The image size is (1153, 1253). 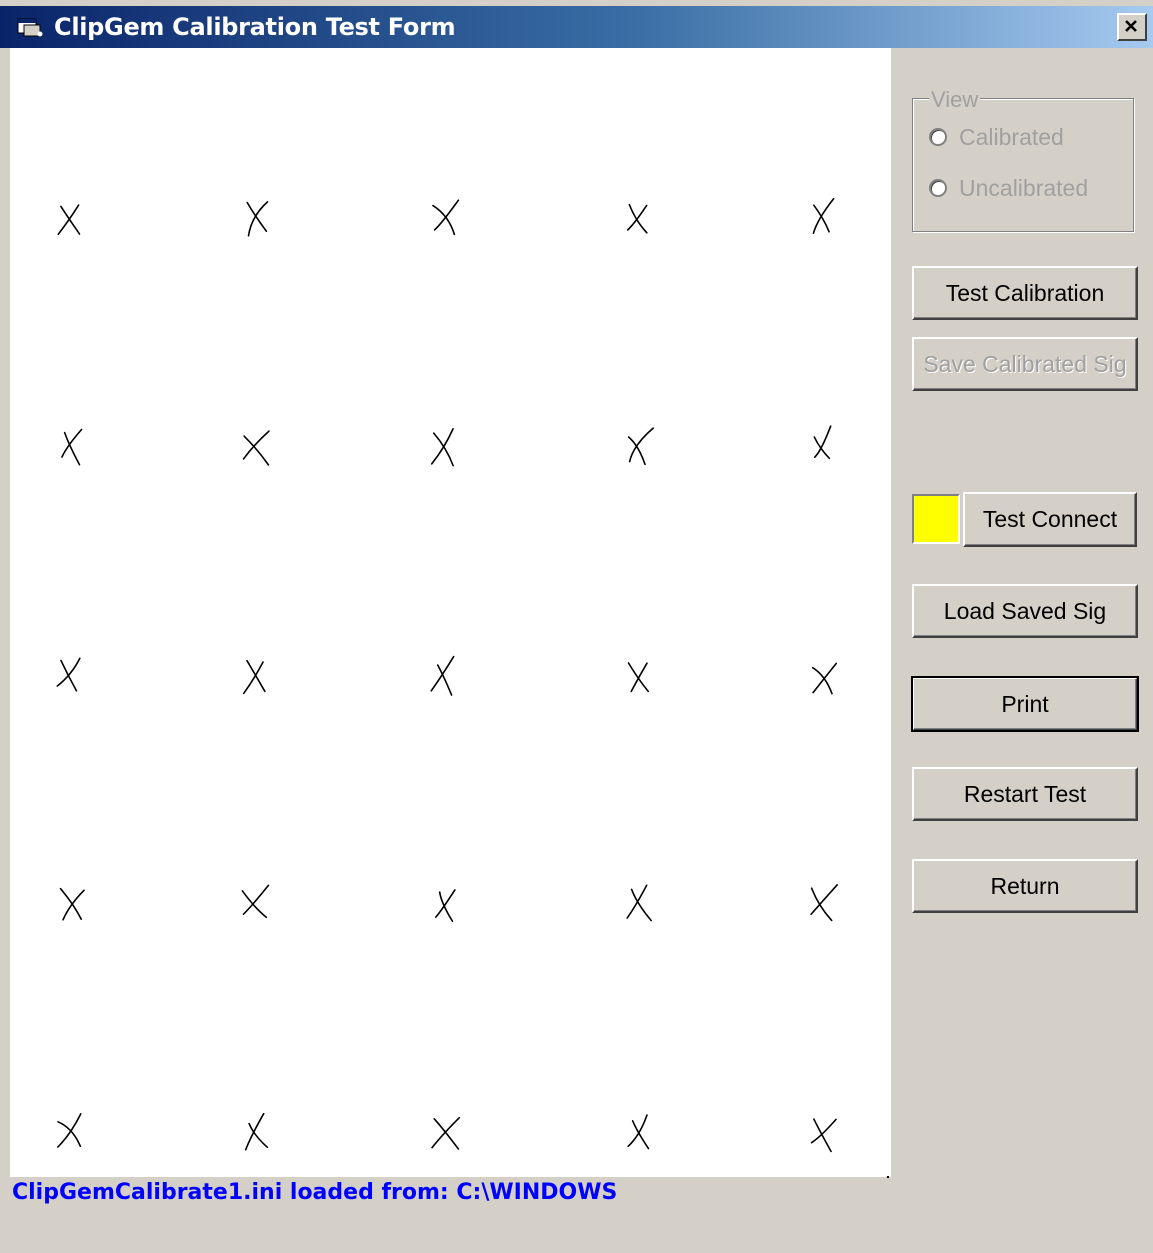 I want to click on test-connect-button: Test Connect, so click(x=1050, y=519).